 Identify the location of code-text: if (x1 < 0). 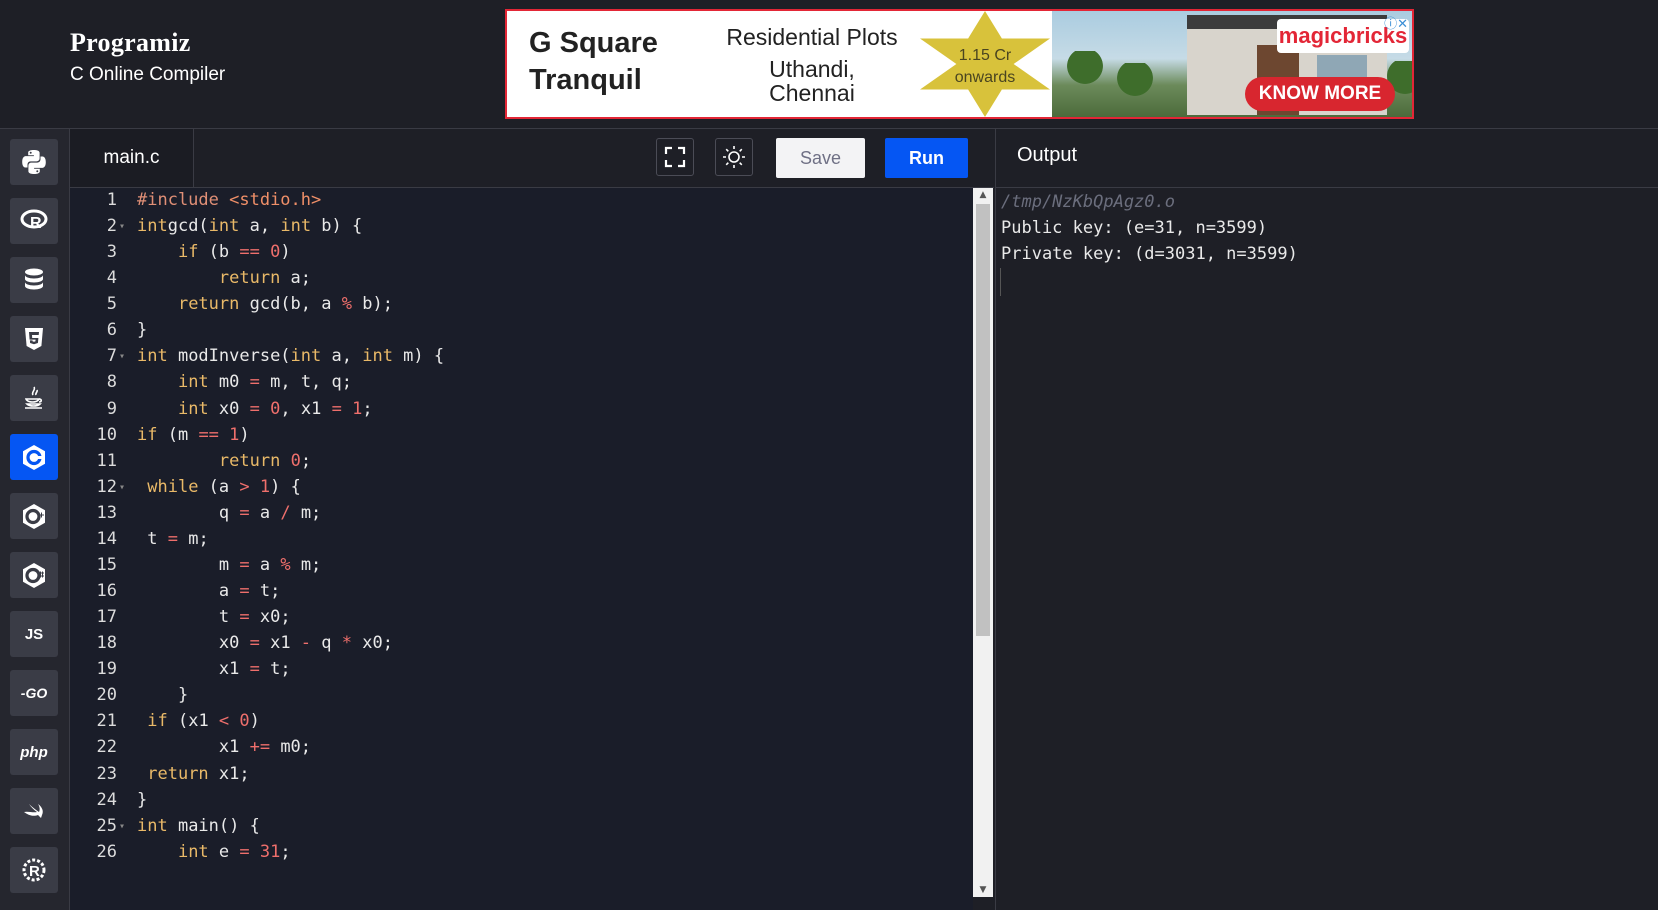
(203, 721).